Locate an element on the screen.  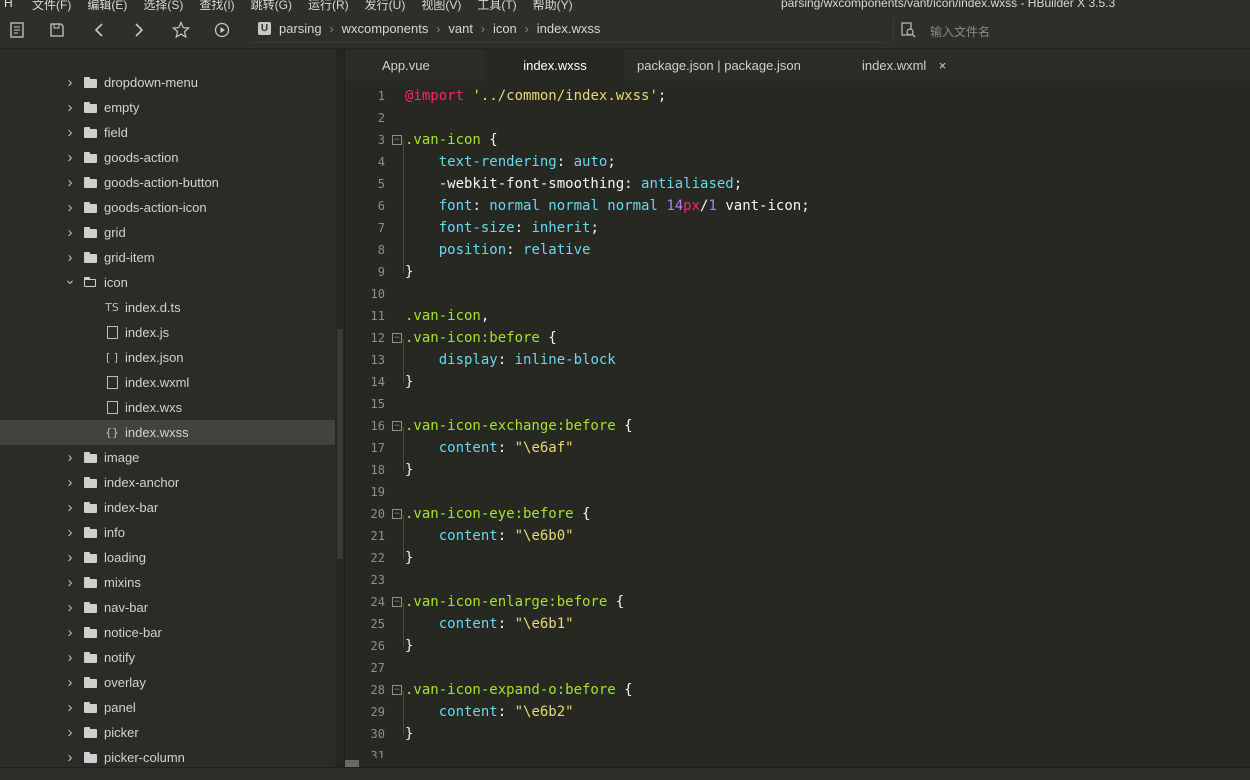
code-line: 22} is located at coordinates (797, 558).